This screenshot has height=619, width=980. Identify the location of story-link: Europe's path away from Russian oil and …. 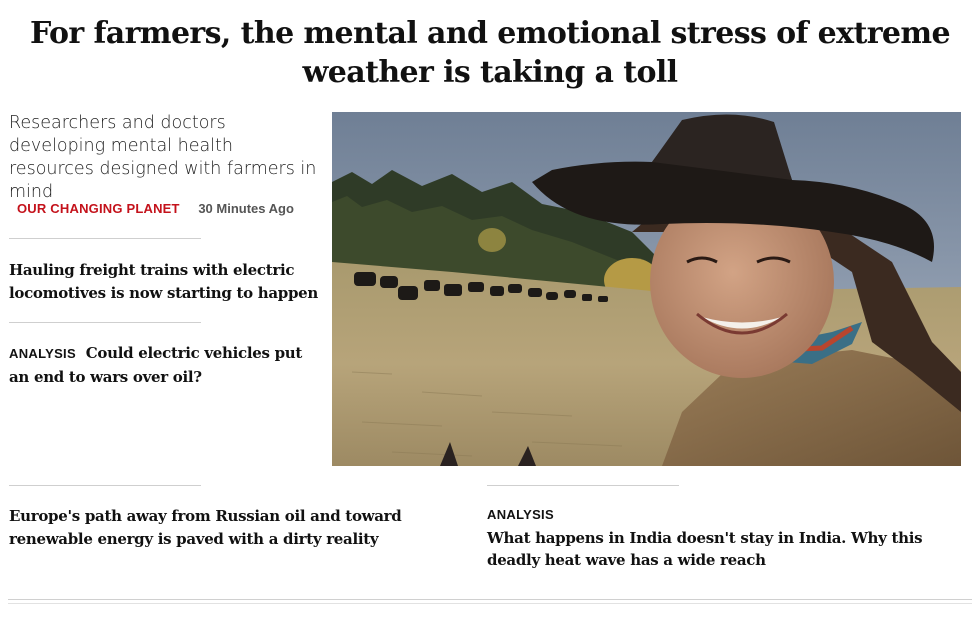
(205, 527).